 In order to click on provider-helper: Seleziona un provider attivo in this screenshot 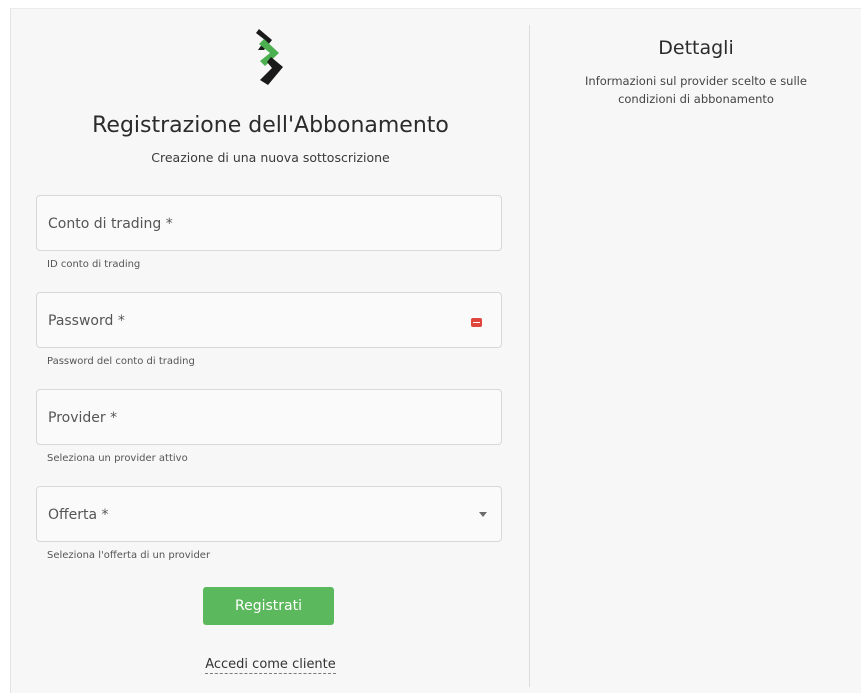, I will do `click(117, 458)`.